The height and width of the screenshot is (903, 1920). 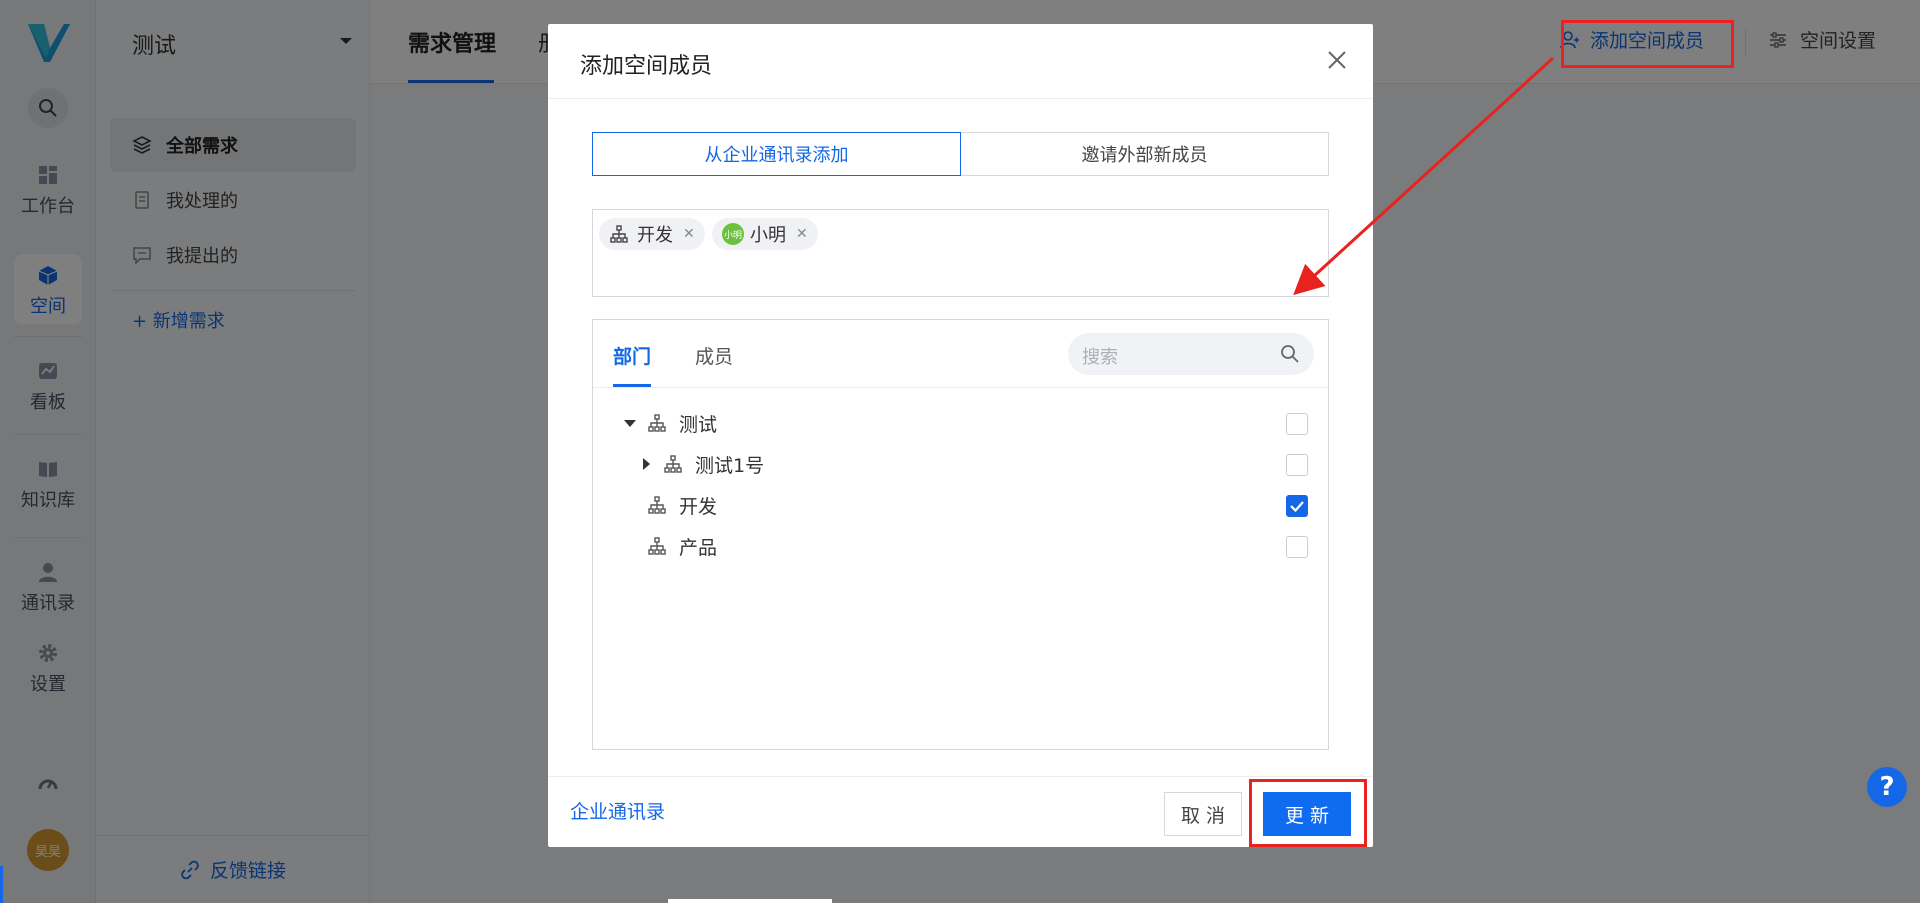 I want to click on annotation-highlight-update, so click(x=1308, y=813).